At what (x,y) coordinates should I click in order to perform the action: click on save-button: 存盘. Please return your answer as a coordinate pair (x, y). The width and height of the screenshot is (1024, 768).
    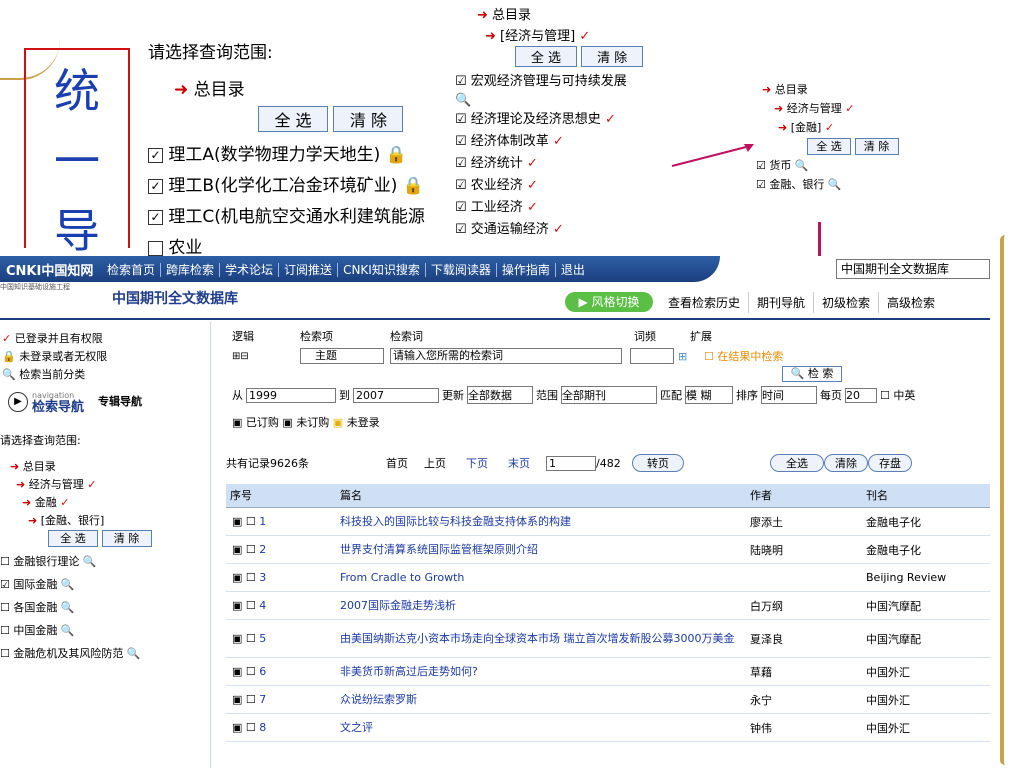
    Looking at the image, I should click on (890, 463).